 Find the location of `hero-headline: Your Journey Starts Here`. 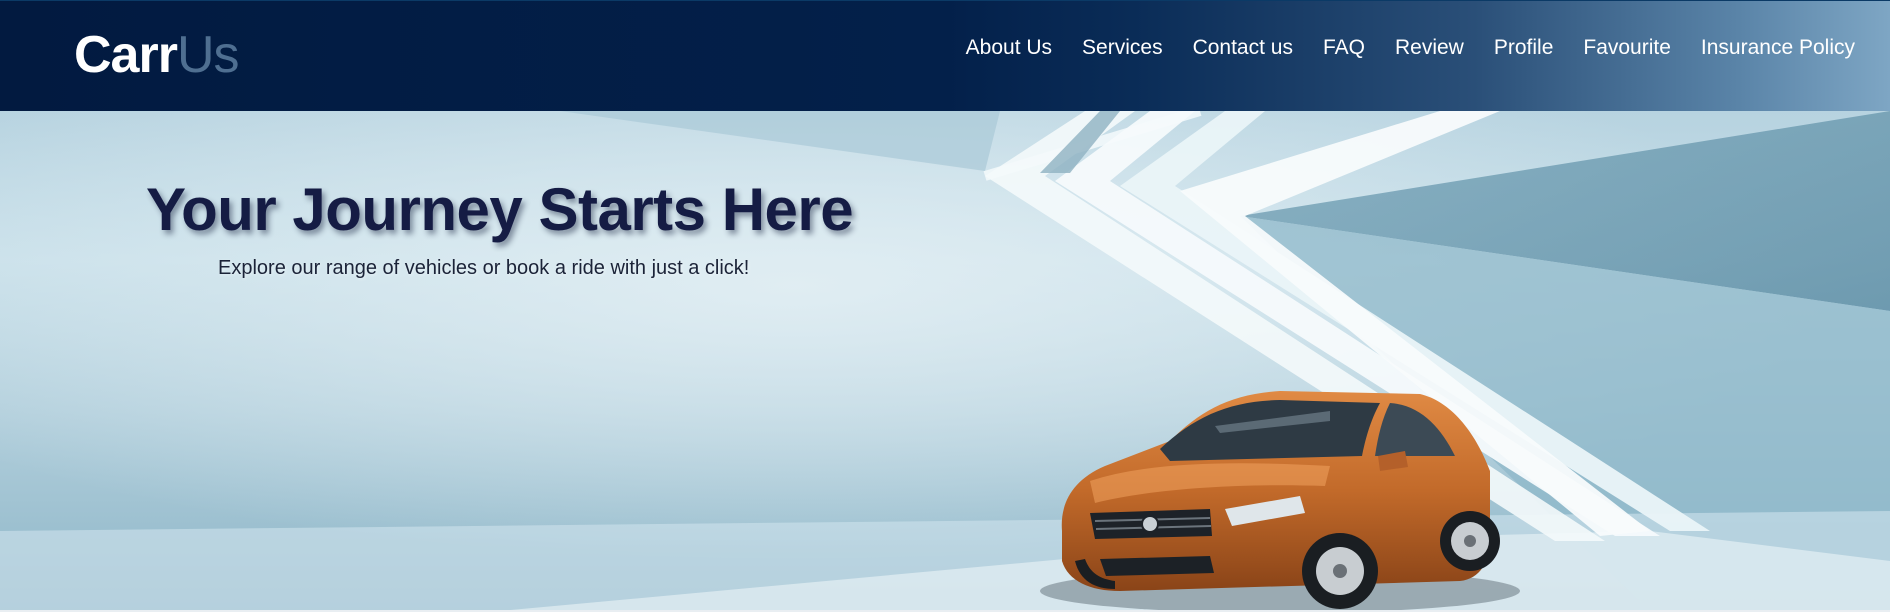

hero-headline: Your Journey Starts Here is located at coordinates (500, 209).